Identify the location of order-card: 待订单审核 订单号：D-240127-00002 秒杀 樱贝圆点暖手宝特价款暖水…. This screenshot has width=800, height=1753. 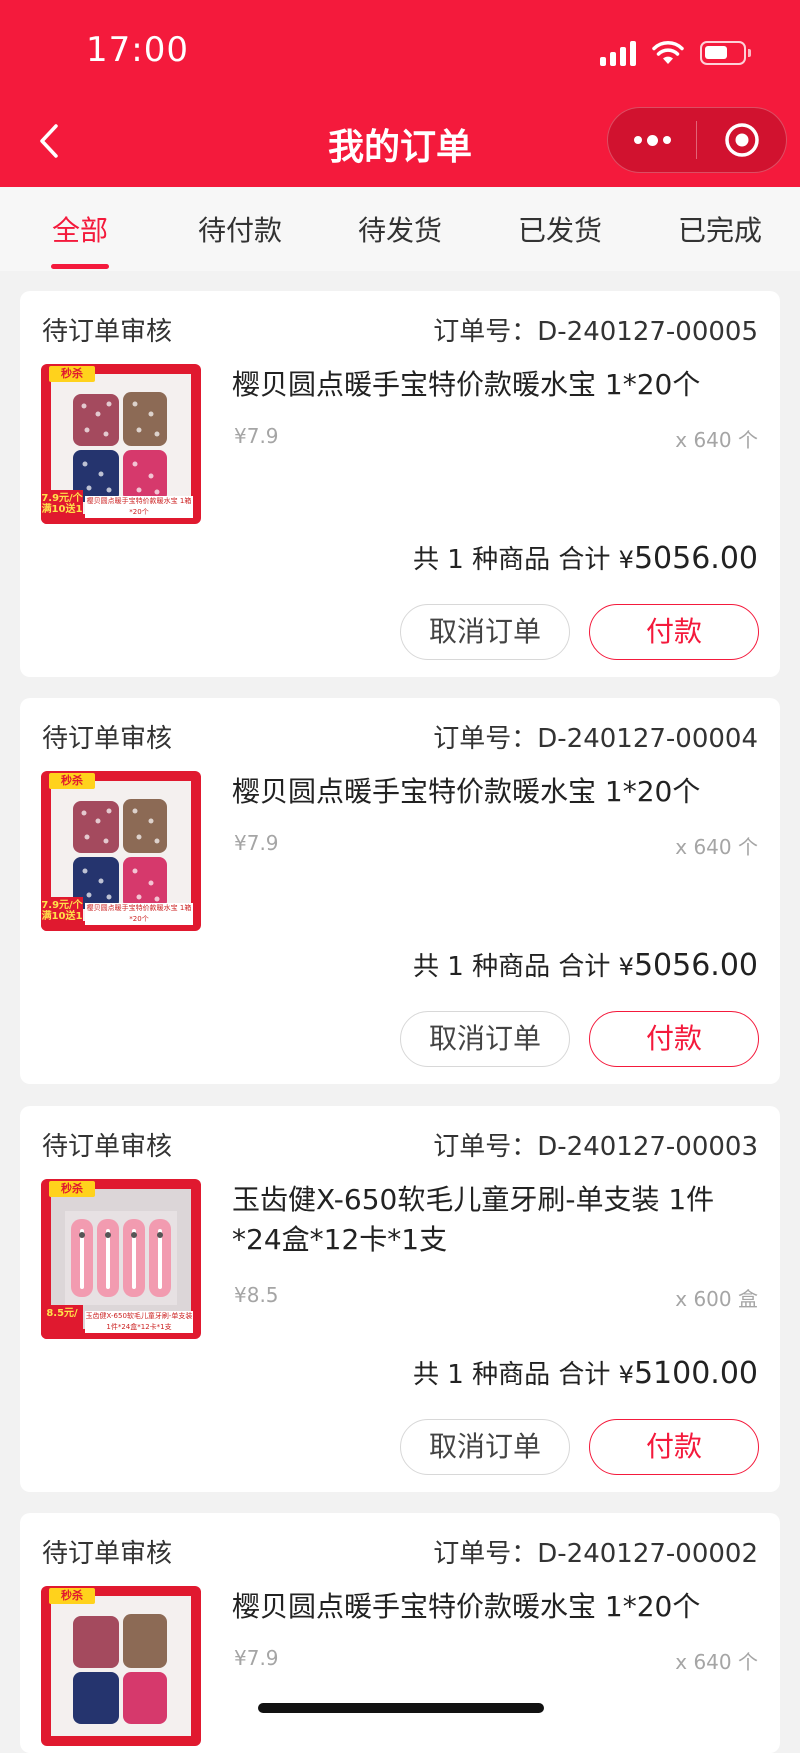
(400, 1633).